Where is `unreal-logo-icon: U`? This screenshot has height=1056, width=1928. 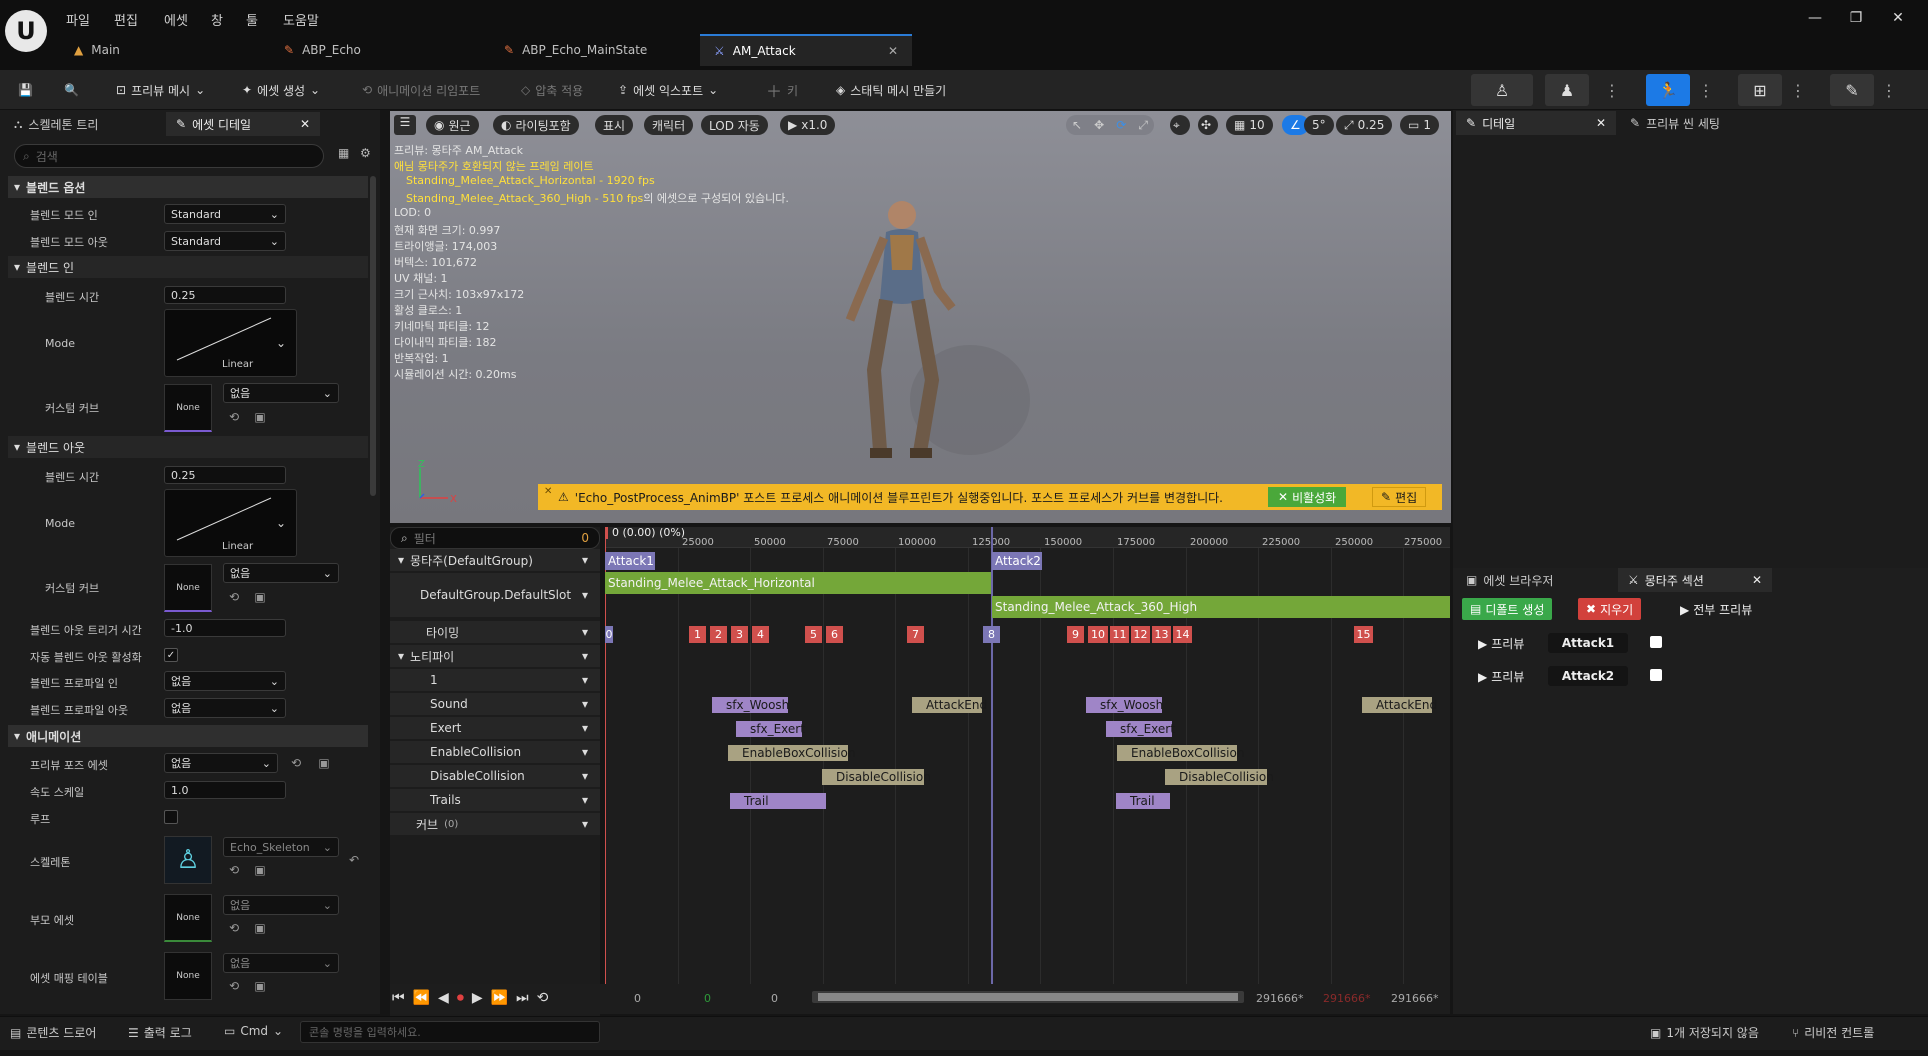
unreal-logo-icon: U is located at coordinates (26, 31).